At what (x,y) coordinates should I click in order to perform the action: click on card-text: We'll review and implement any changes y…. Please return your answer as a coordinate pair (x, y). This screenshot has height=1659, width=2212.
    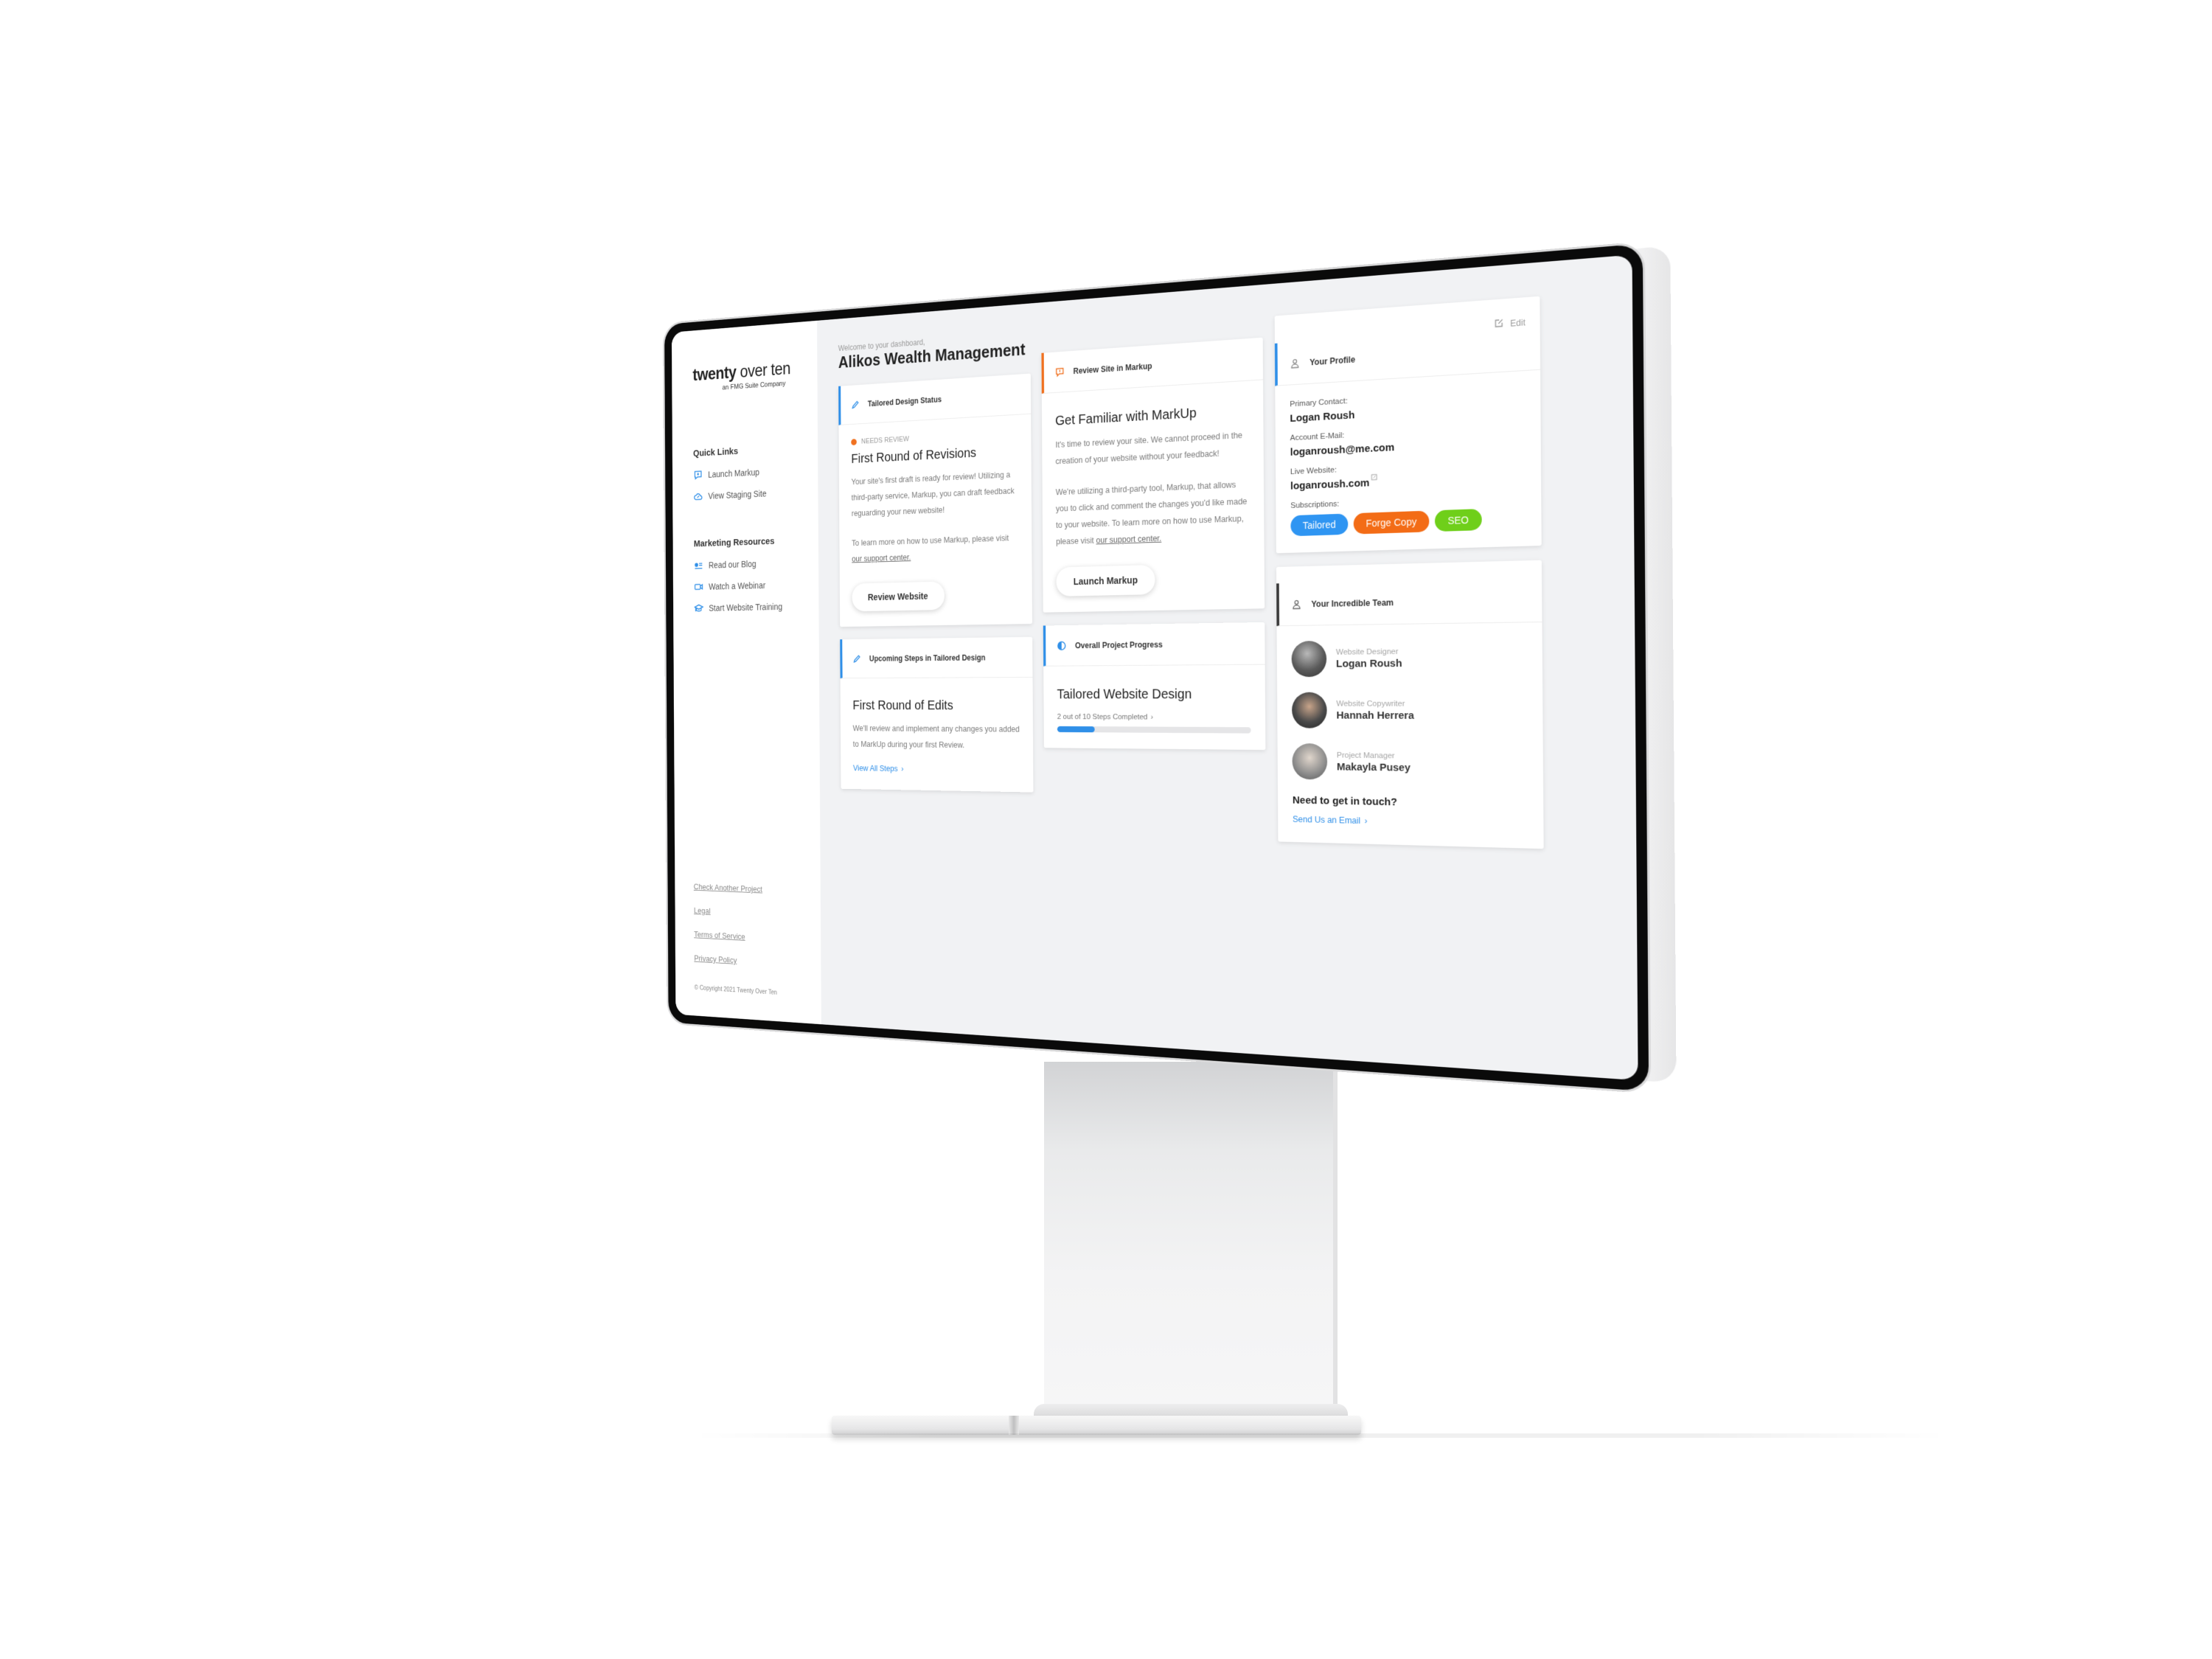
    Looking at the image, I should click on (936, 736).